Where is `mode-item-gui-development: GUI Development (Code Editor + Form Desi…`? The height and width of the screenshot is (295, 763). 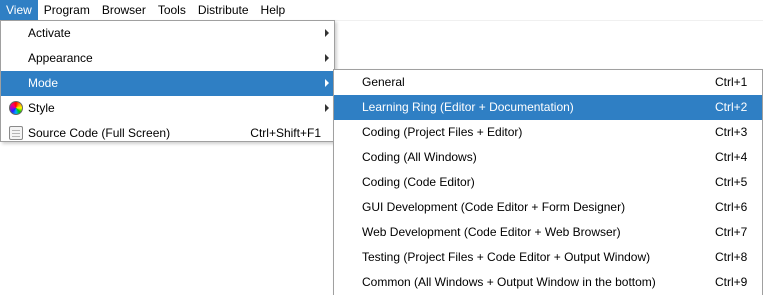
mode-item-gui-development: GUI Development (Code Editor + Form Desi… is located at coordinates (548, 207).